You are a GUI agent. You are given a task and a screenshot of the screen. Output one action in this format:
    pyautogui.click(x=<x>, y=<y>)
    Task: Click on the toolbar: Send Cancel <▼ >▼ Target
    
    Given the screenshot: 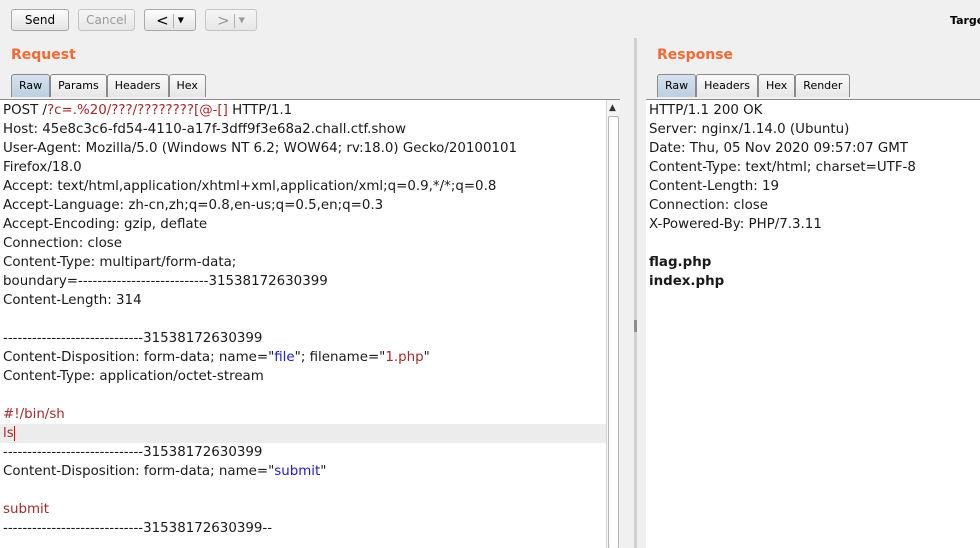 What is the action you would take?
    pyautogui.click(x=490, y=20)
    